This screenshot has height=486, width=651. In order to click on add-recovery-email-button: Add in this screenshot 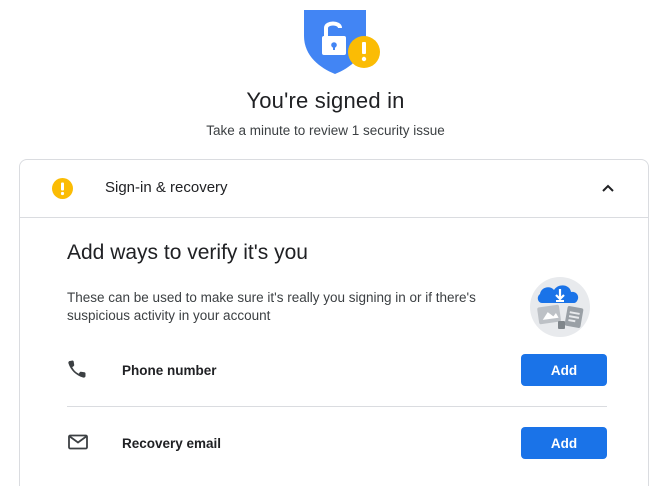, I will do `click(564, 443)`.